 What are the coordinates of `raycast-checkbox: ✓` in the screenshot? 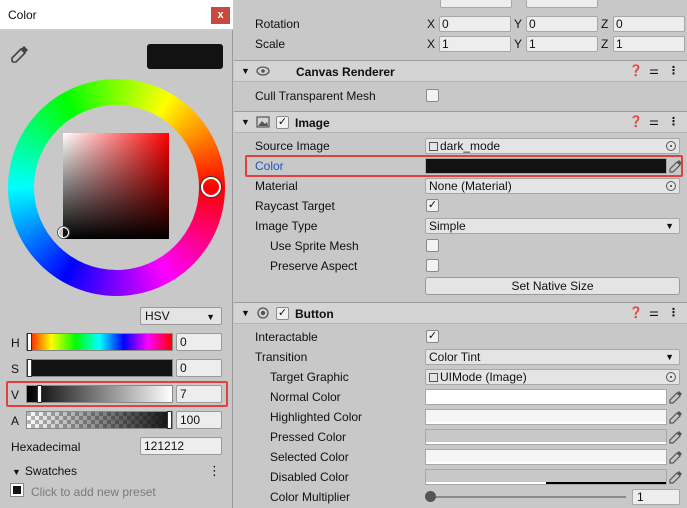 It's located at (432, 205).